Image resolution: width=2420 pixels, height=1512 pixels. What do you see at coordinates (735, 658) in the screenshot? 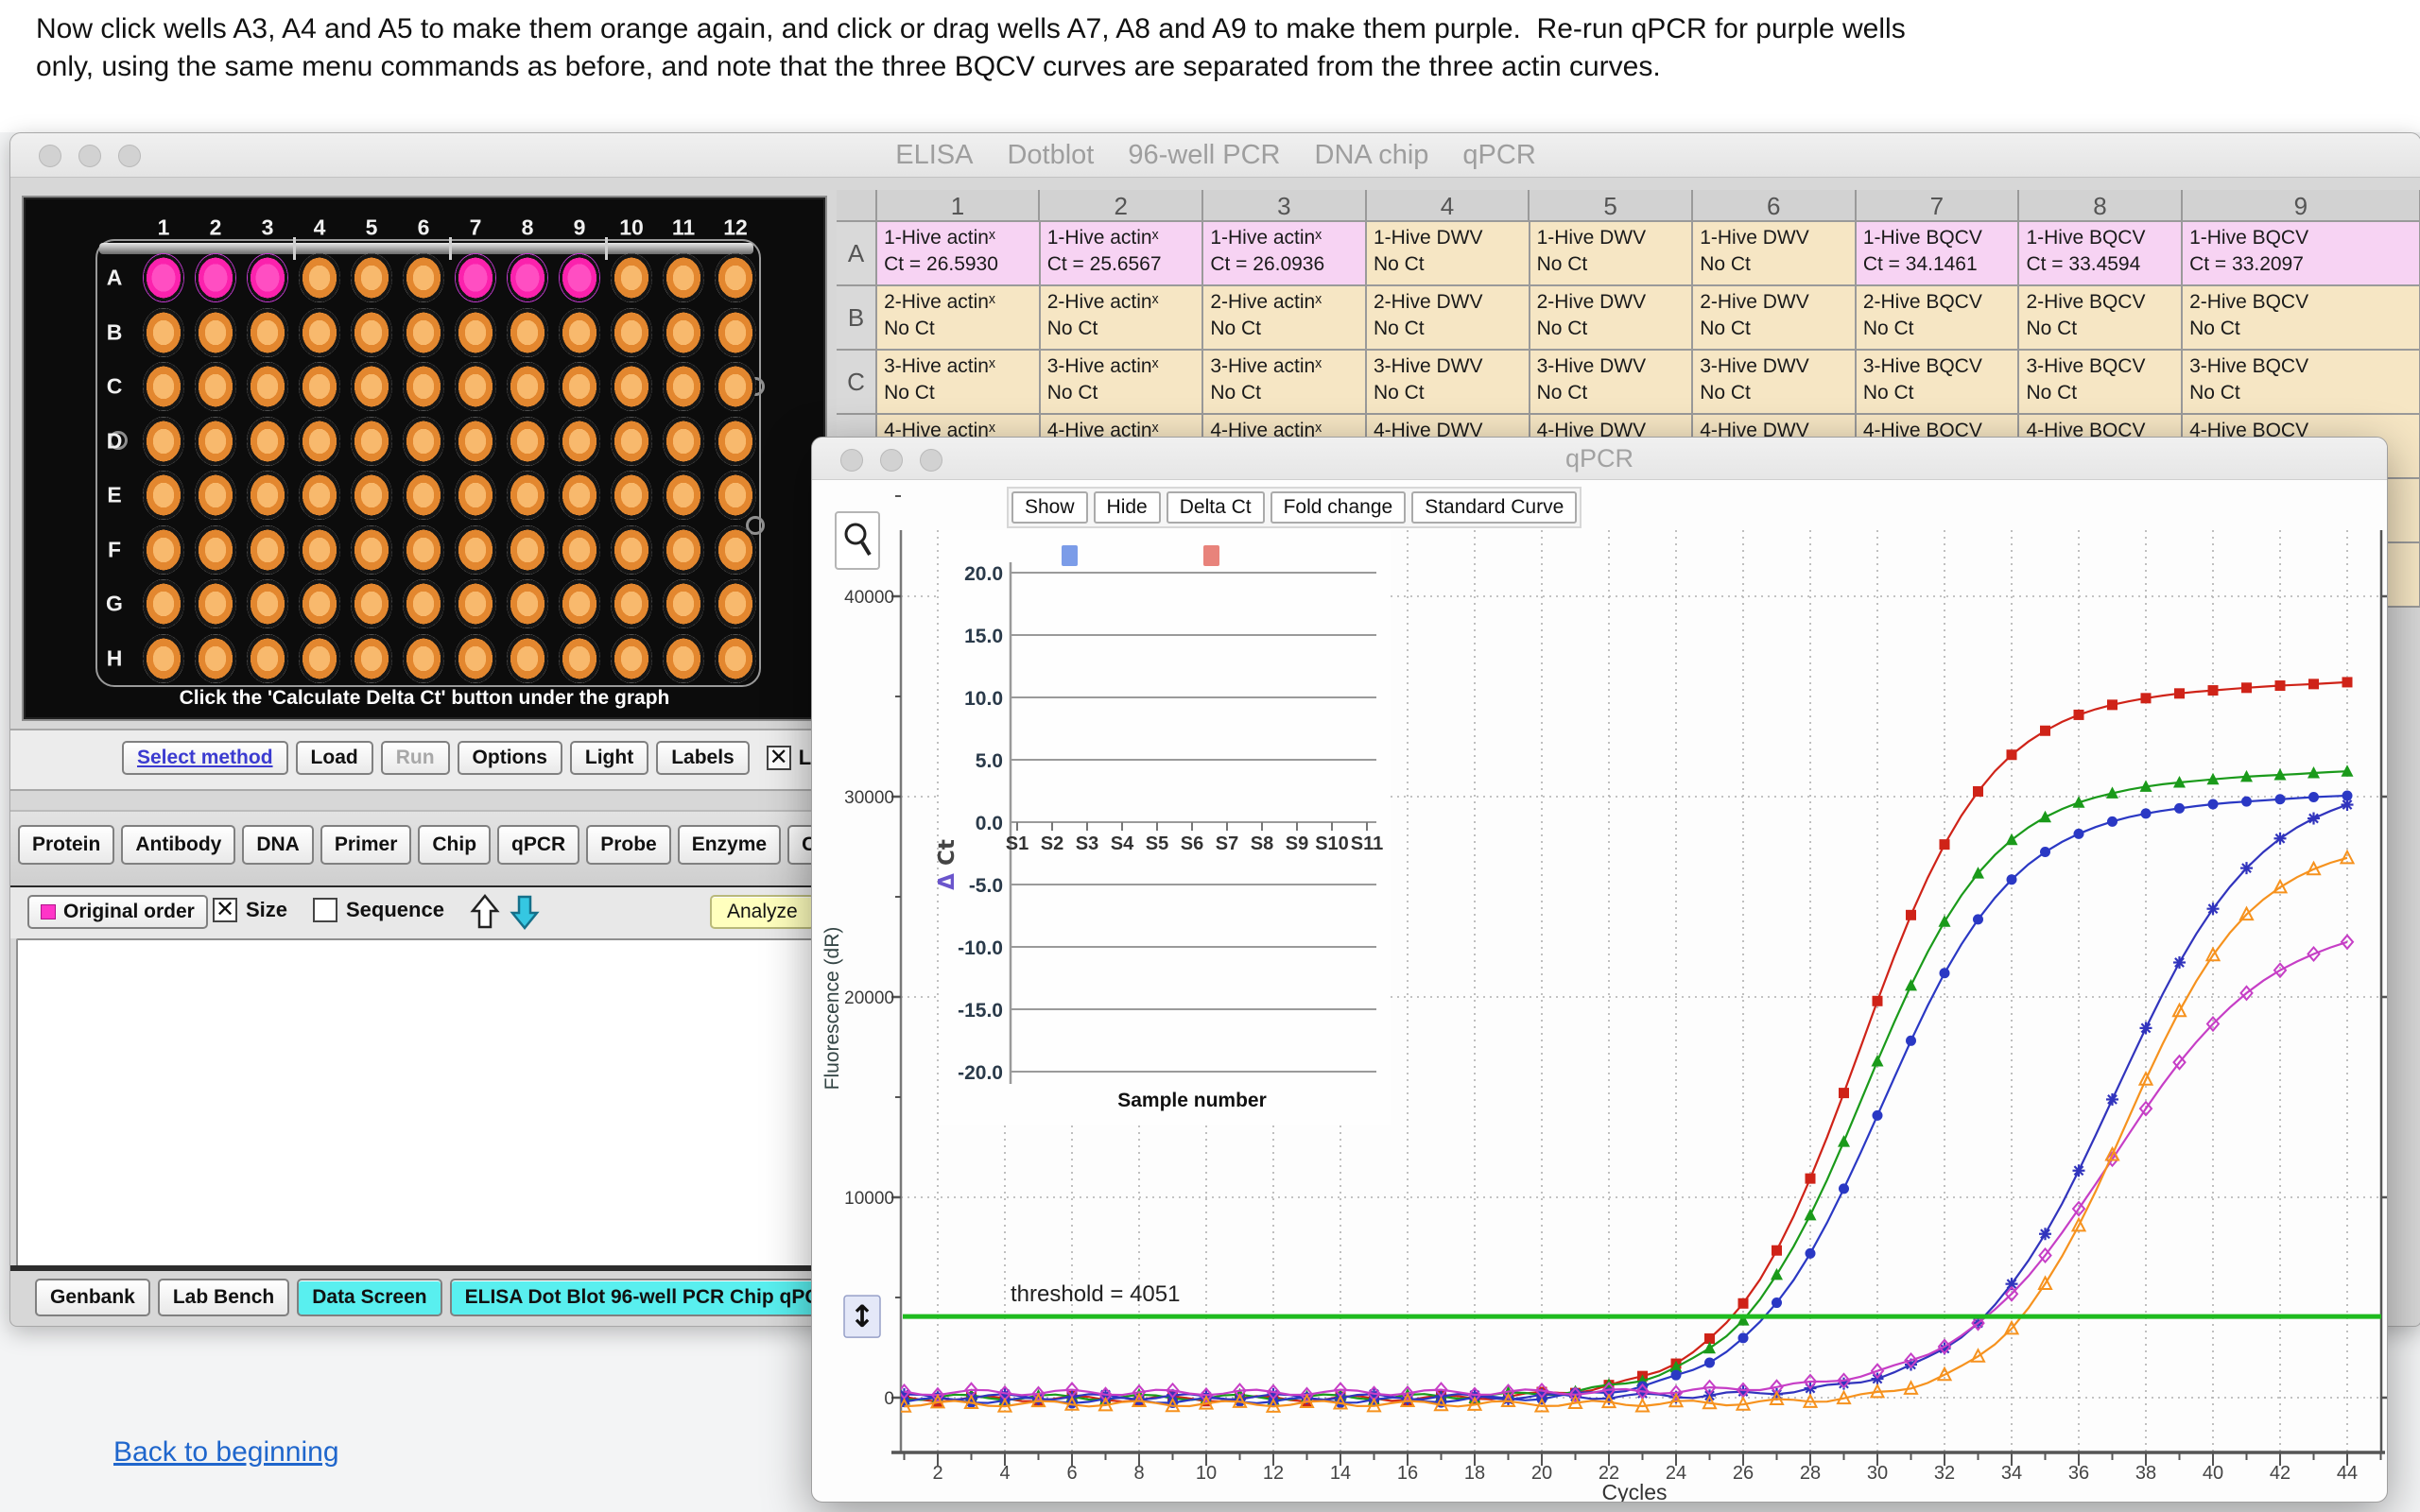
I see `well-H12` at bounding box center [735, 658].